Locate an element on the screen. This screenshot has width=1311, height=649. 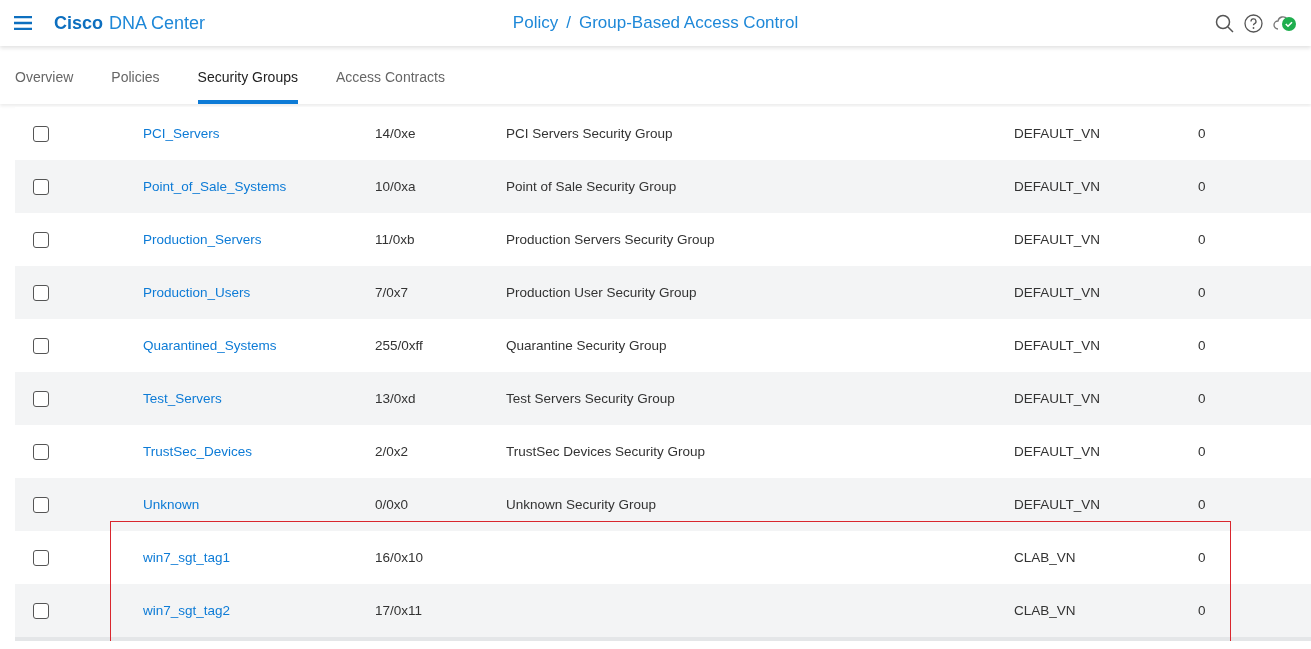
tab: Access Contracts is located at coordinates (390, 77).